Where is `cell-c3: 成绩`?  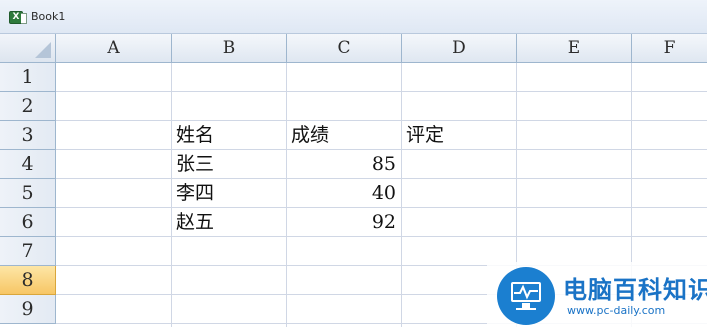 cell-c3: 成绩 is located at coordinates (344, 135).